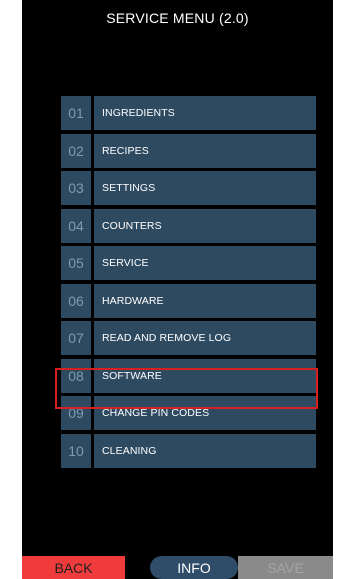 Image resolution: width=356 pixels, height=579 pixels. I want to click on menu-item-cleaning: 10 CLEANING, so click(188, 450).